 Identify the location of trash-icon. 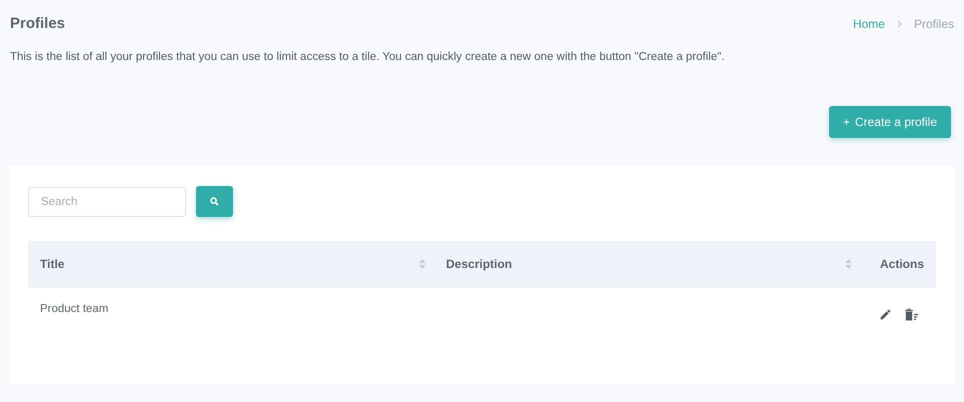
(911, 315).